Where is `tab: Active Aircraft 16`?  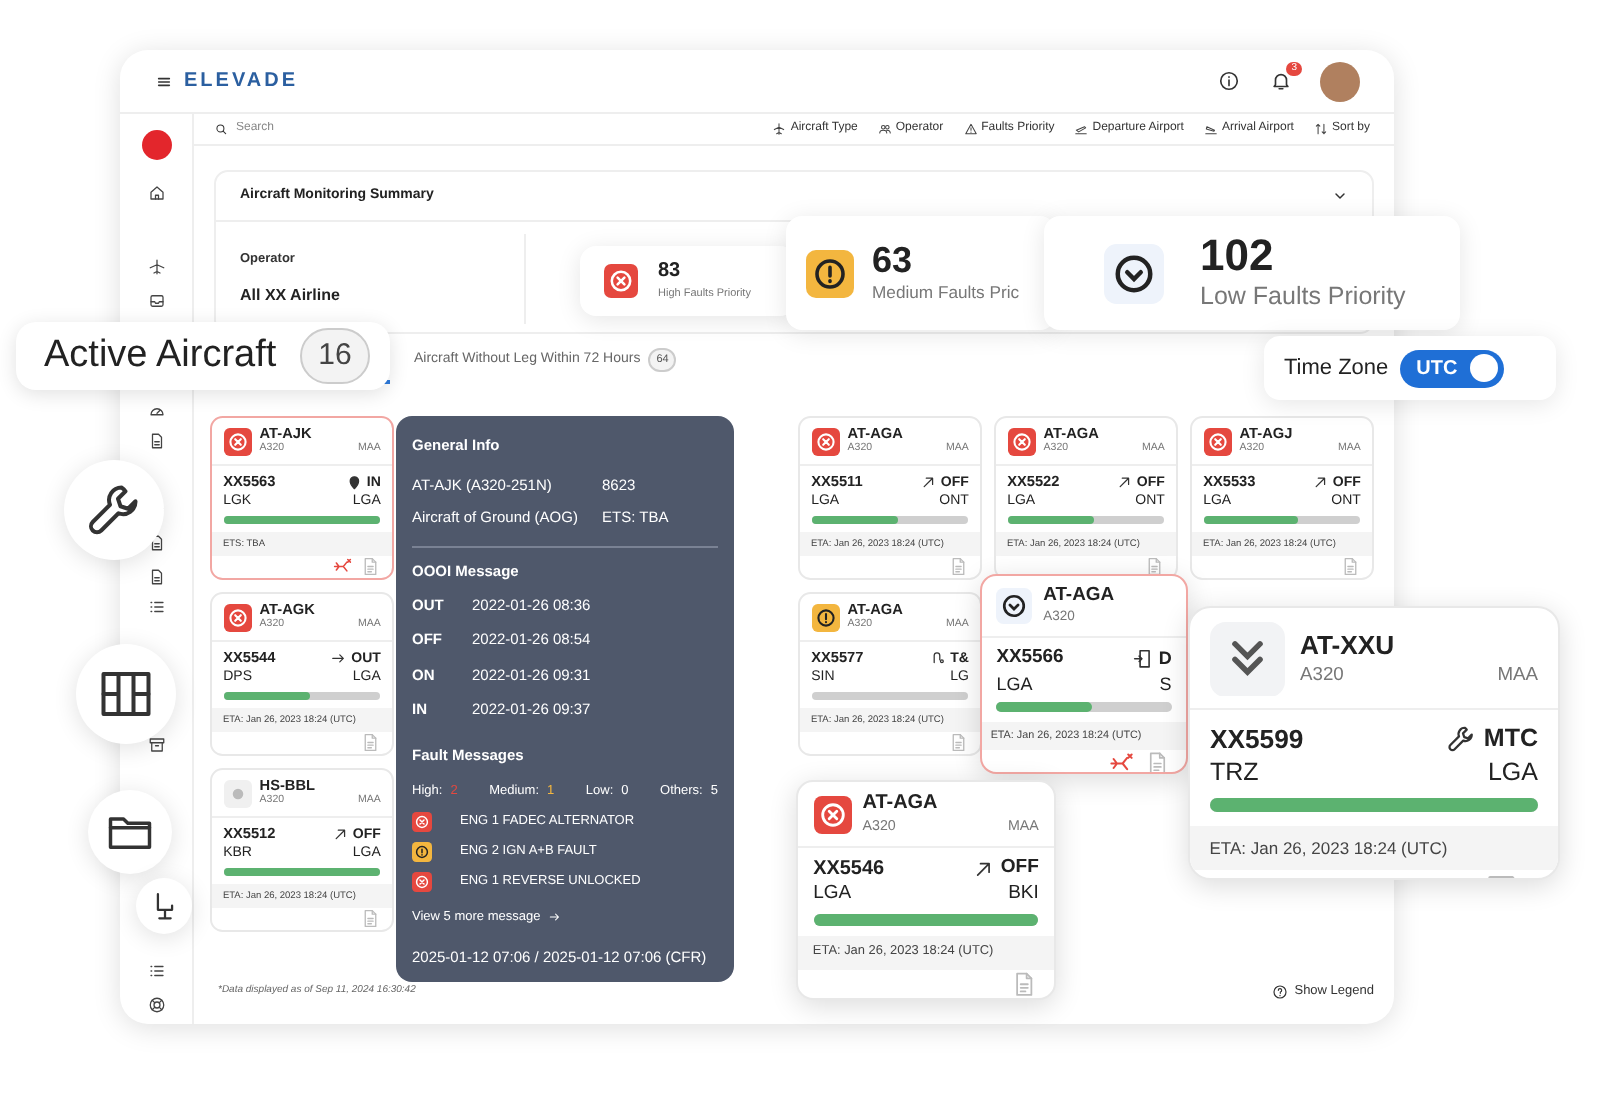 tab: Active Aircraft 16 is located at coordinates (203, 356).